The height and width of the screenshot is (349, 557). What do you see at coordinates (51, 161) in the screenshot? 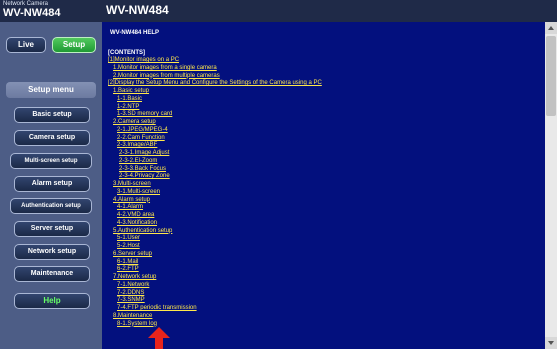
I see `sidebar-item-multi-screen-setup: Multi-screen setup` at bounding box center [51, 161].